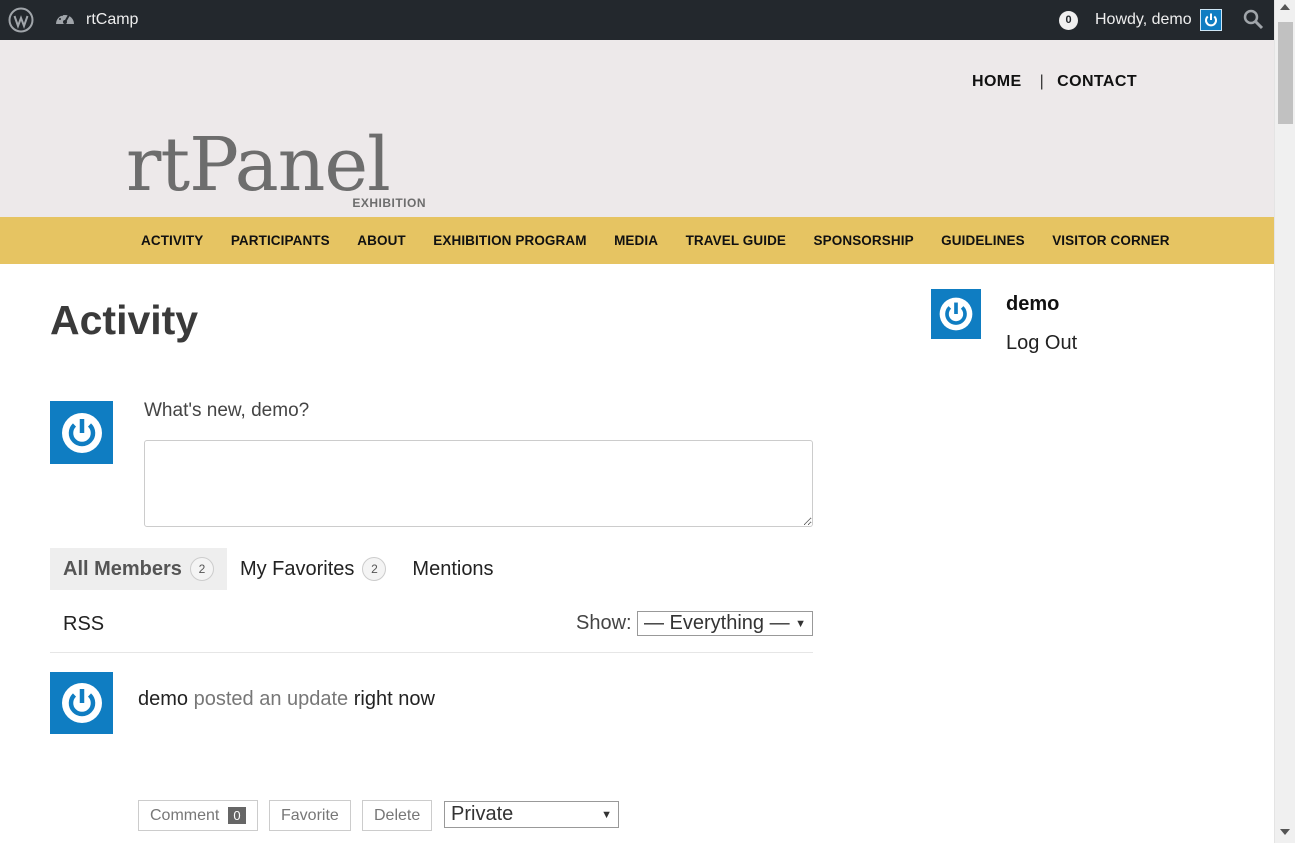 The width and height of the screenshot is (1295, 843). I want to click on activity-time-link: right now, so click(394, 699).